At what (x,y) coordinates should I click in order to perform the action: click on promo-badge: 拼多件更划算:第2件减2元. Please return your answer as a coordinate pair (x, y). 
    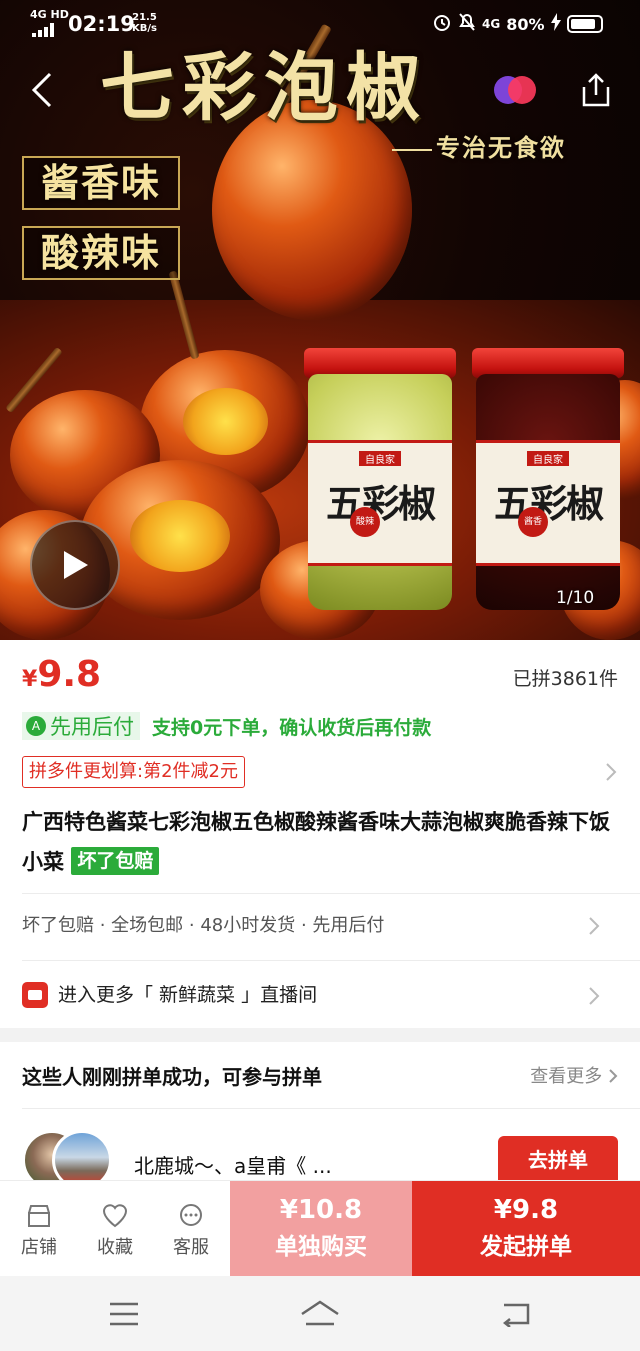
    Looking at the image, I should click on (133, 772).